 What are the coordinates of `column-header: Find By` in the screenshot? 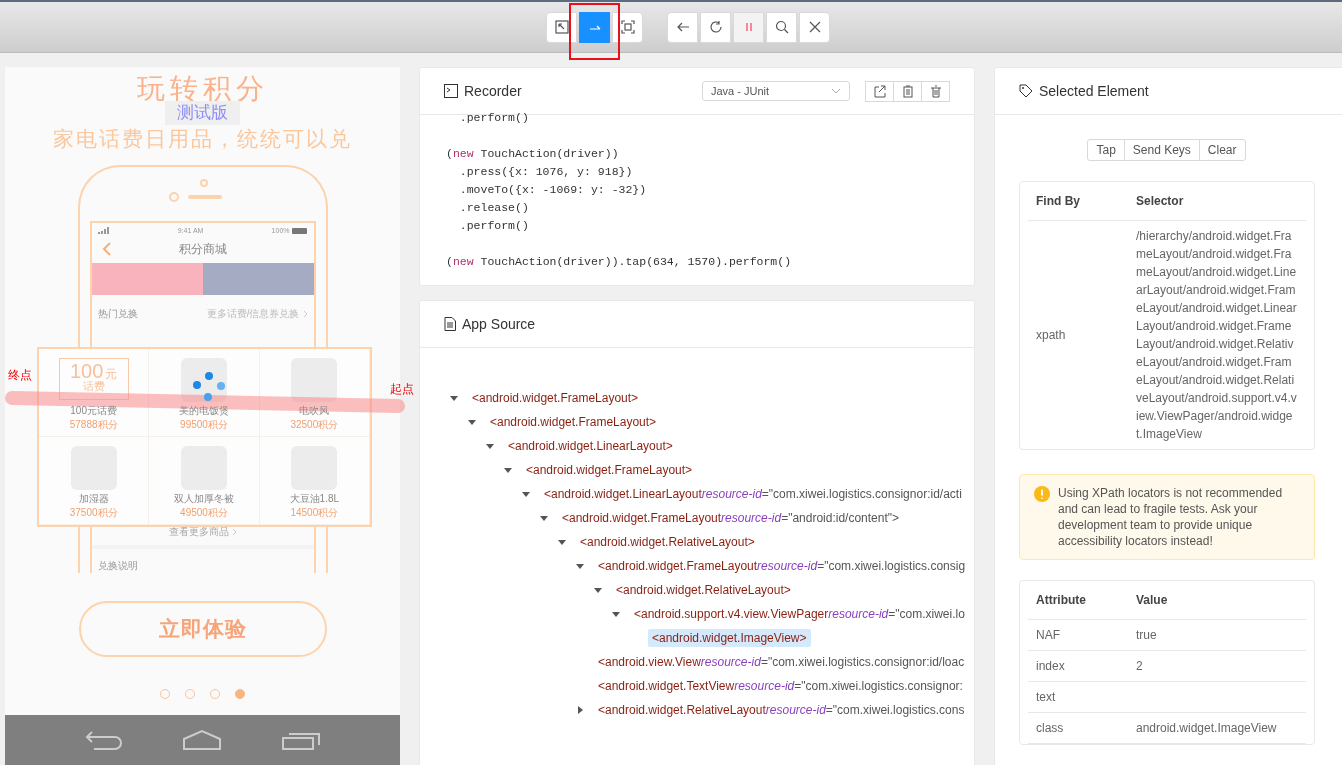 It's located at (1058, 201).